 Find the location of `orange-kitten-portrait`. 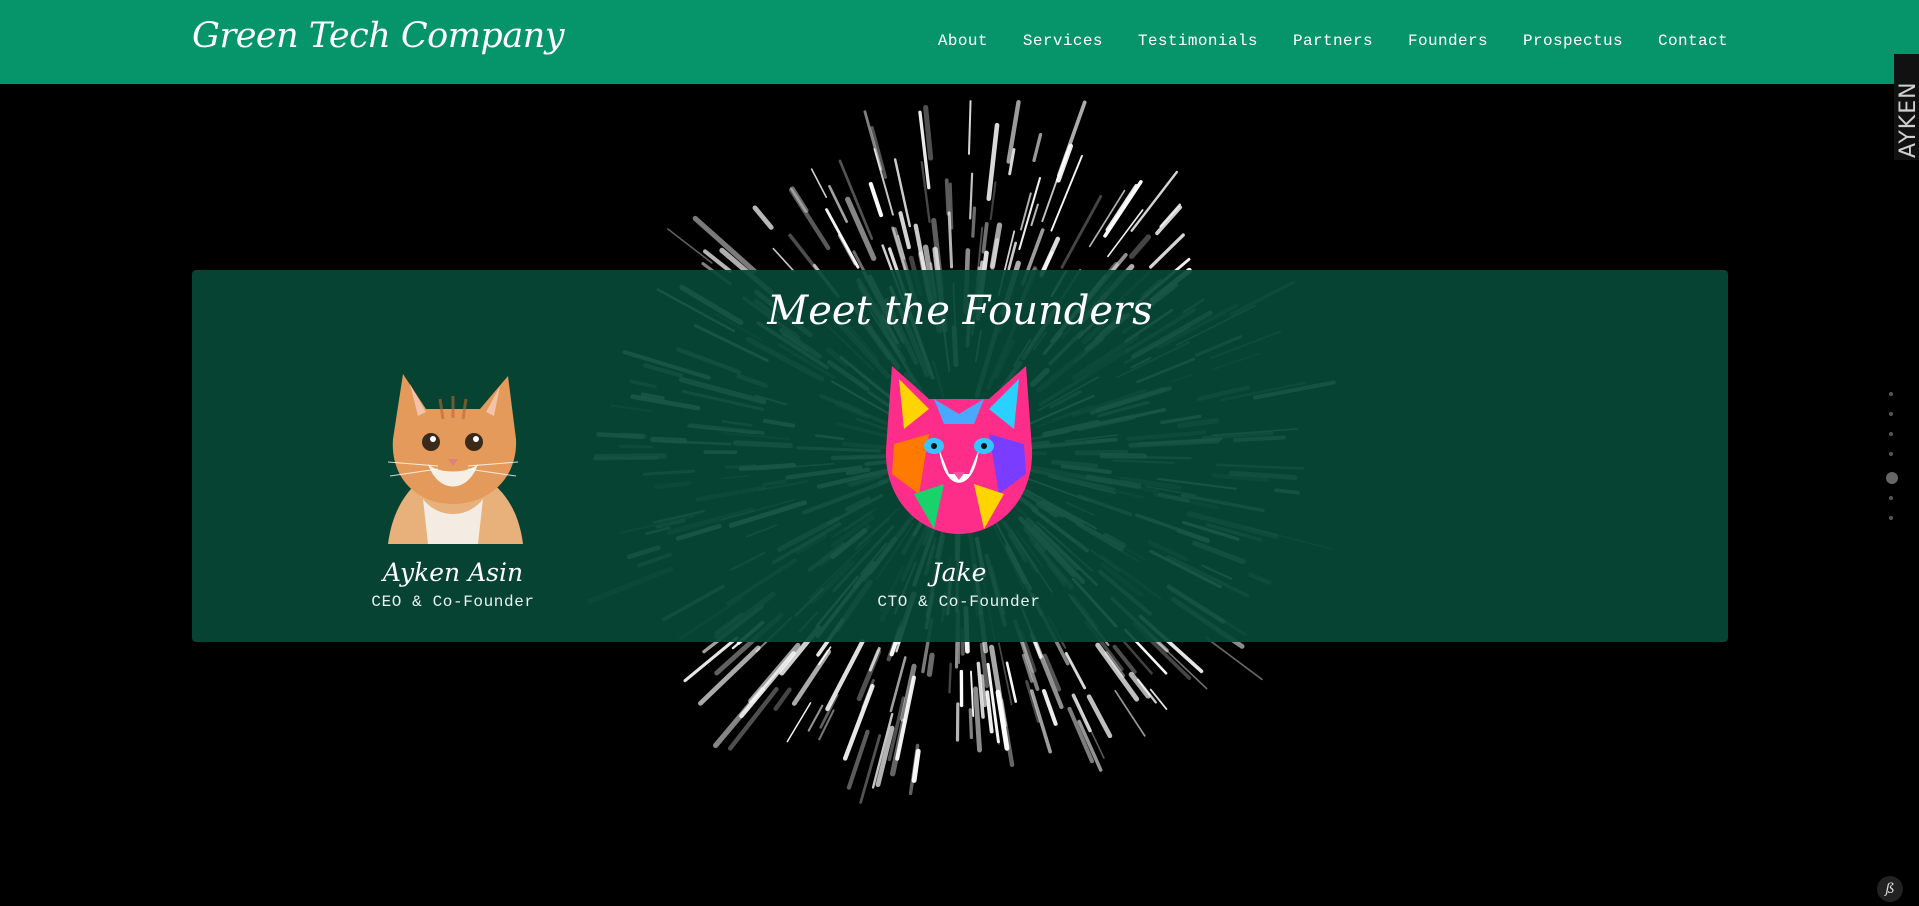

orange-kitten-portrait is located at coordinates (455, 459).